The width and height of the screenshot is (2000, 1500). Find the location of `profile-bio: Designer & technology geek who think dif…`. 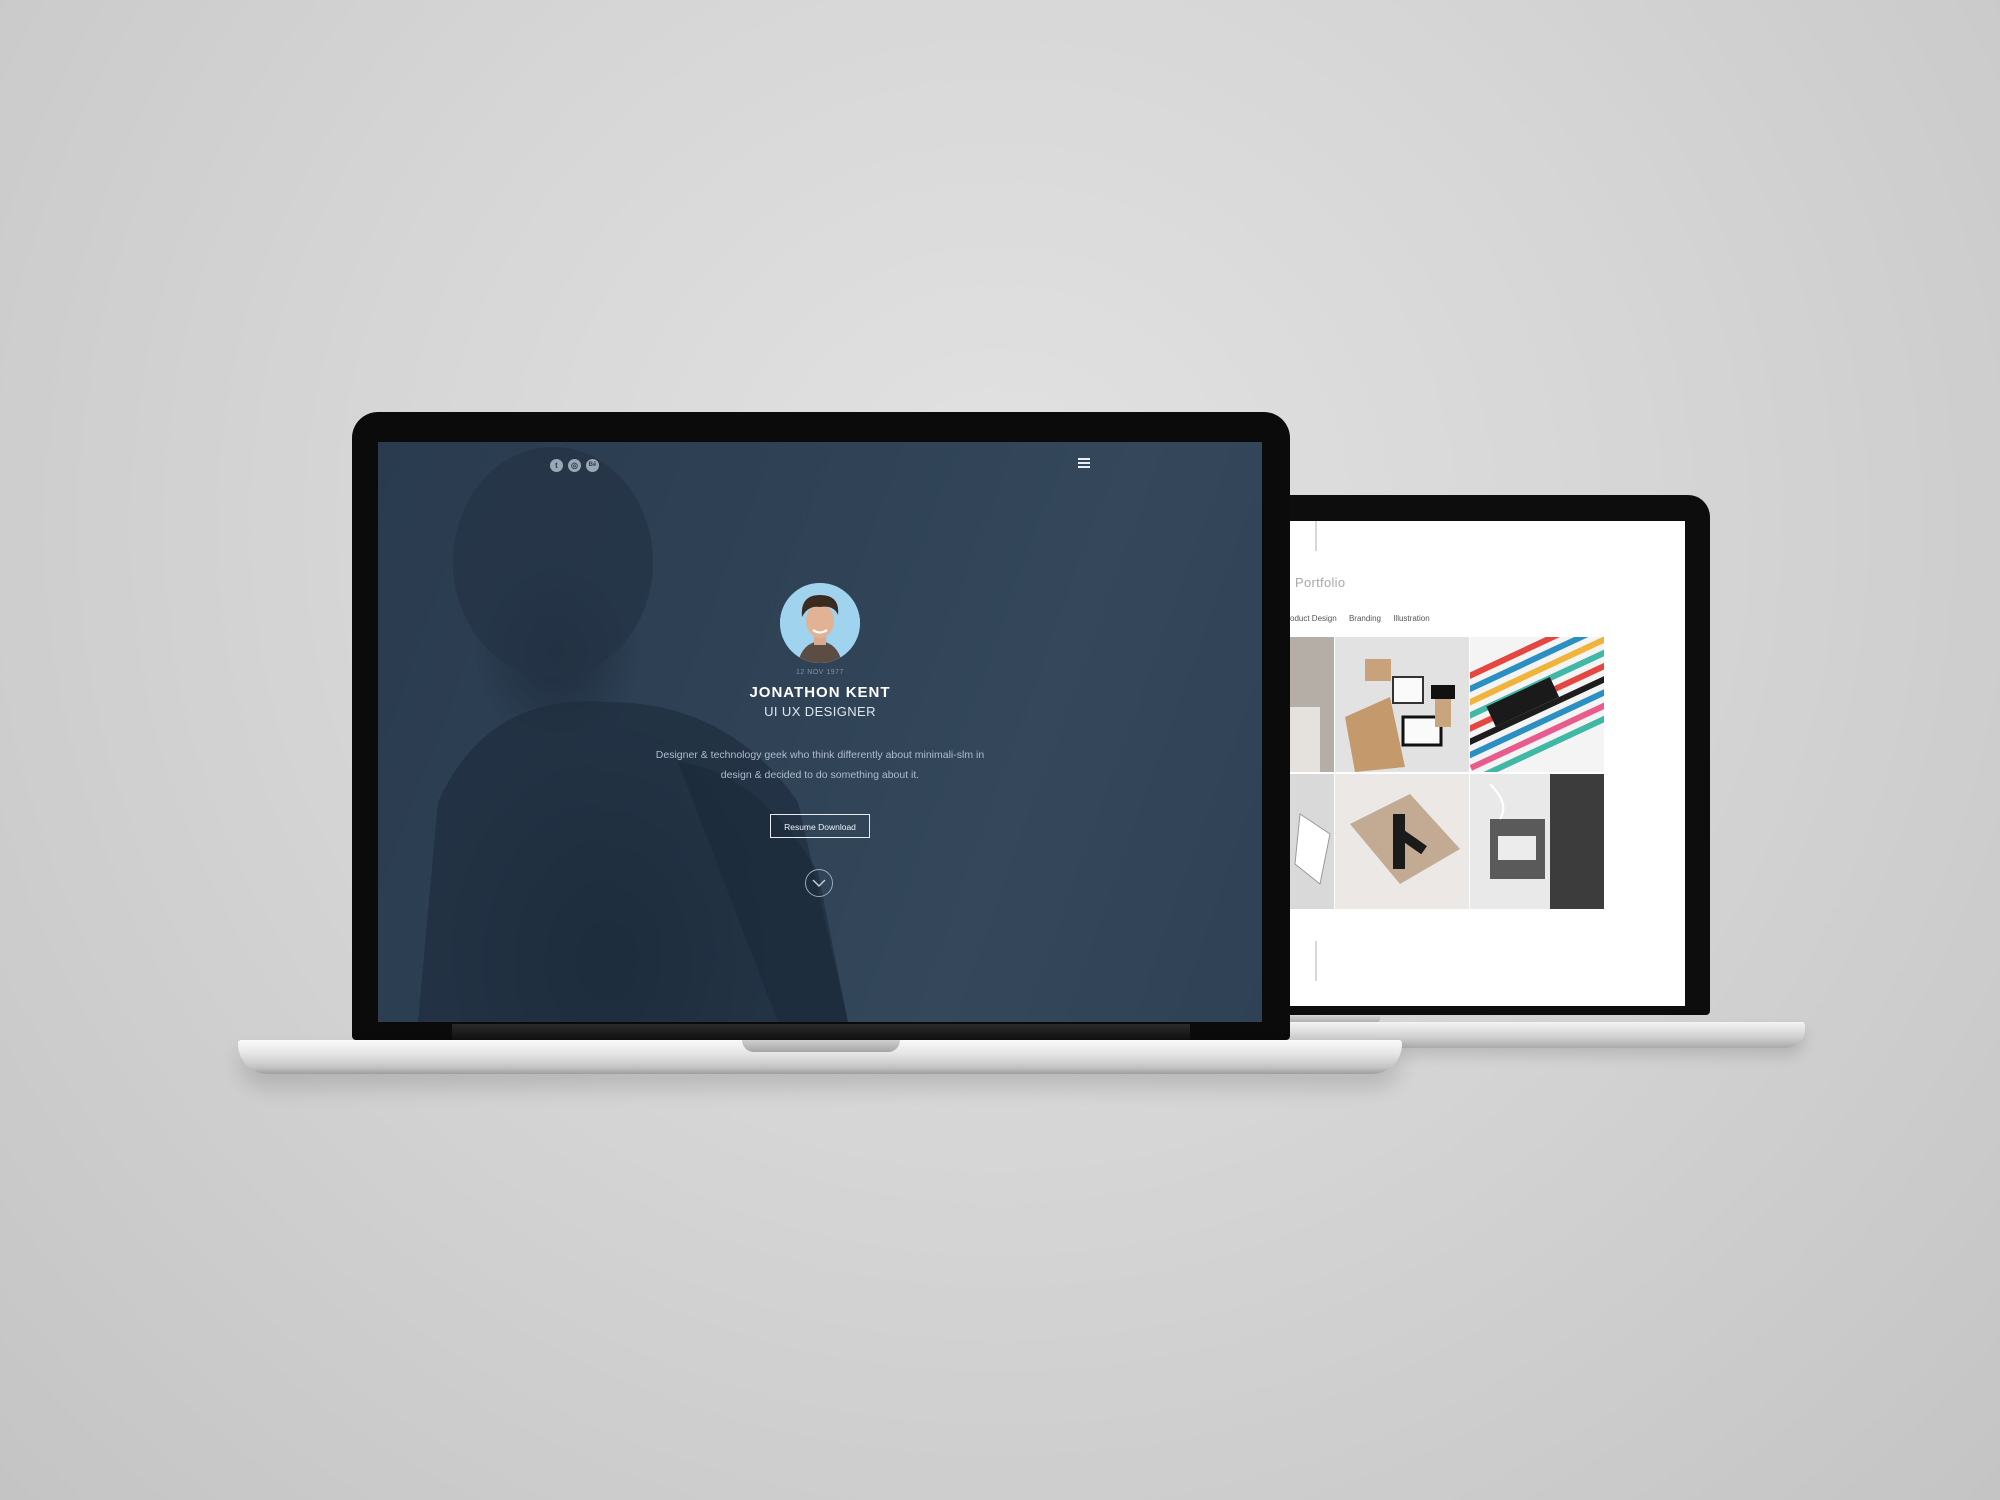

profile-bio: Designer & technology geek who think dif… is located at coordinates (820, 765).